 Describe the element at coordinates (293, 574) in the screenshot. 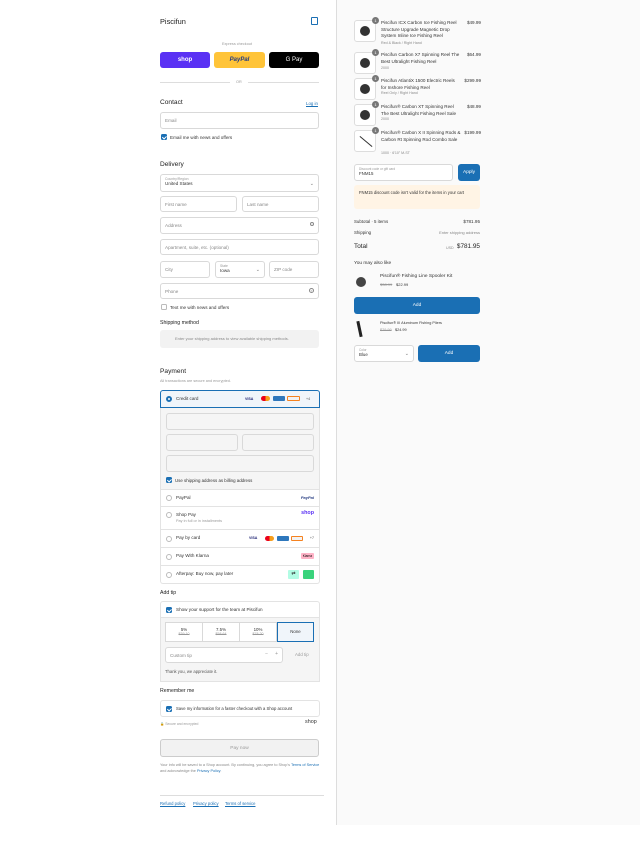

I see `afterpay-icon: ⇄` at that location.